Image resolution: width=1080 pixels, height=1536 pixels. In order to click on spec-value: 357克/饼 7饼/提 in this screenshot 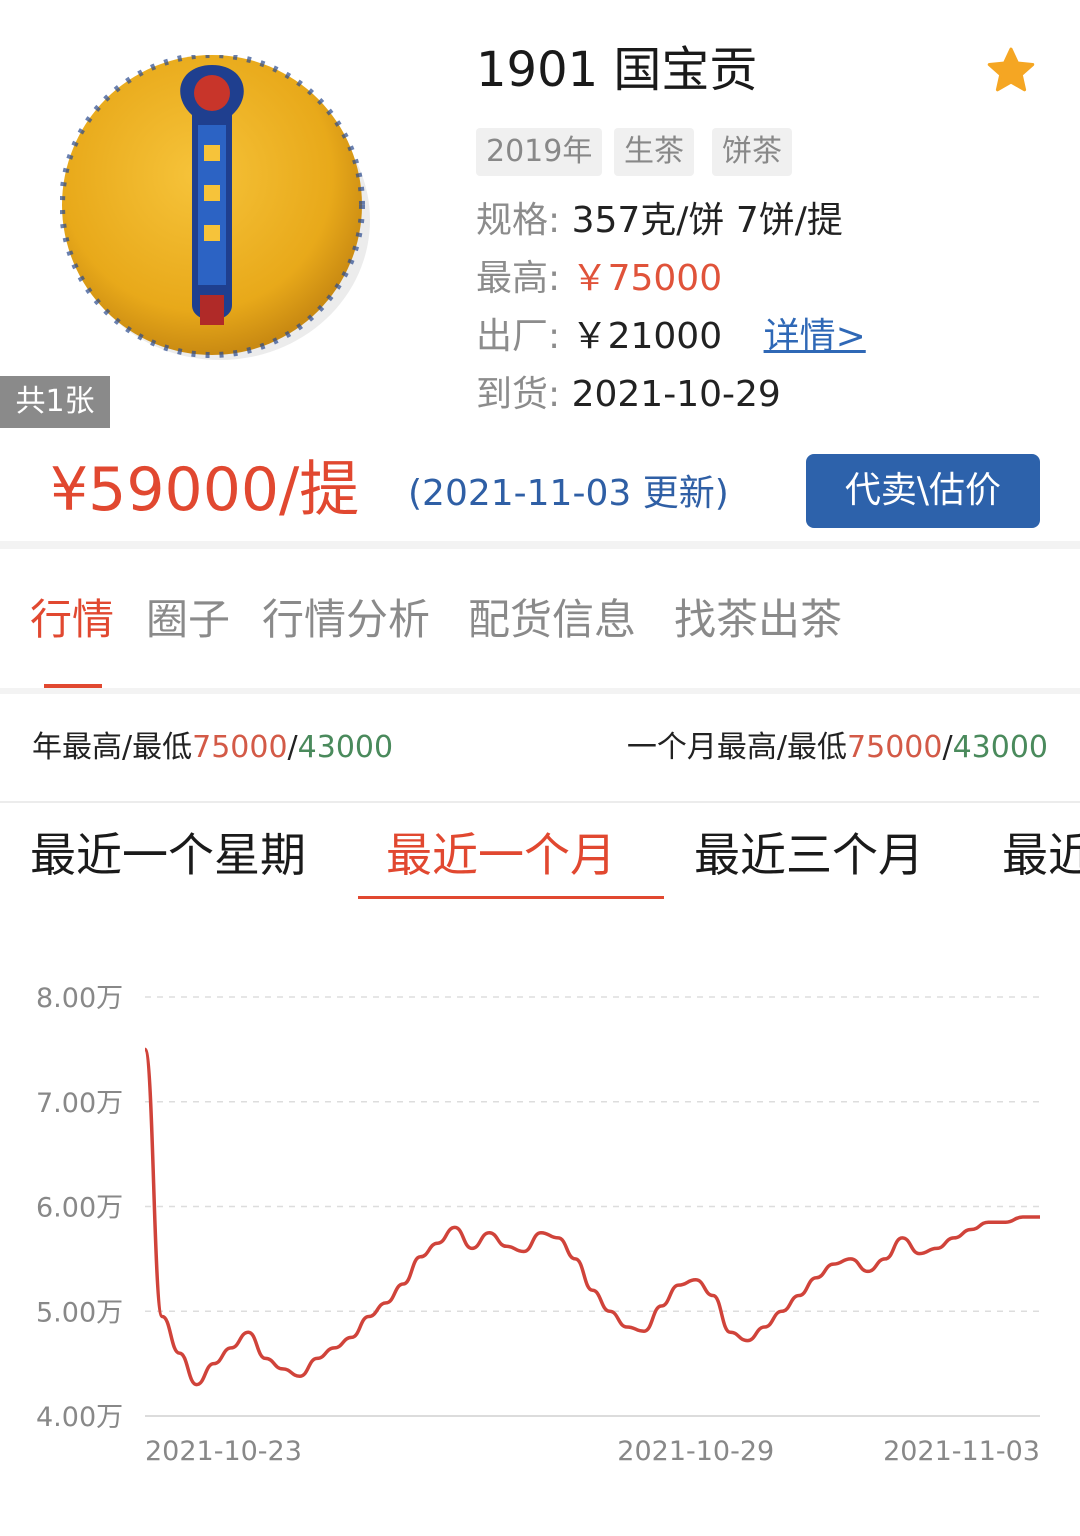, I will do `click(707, 220)`.